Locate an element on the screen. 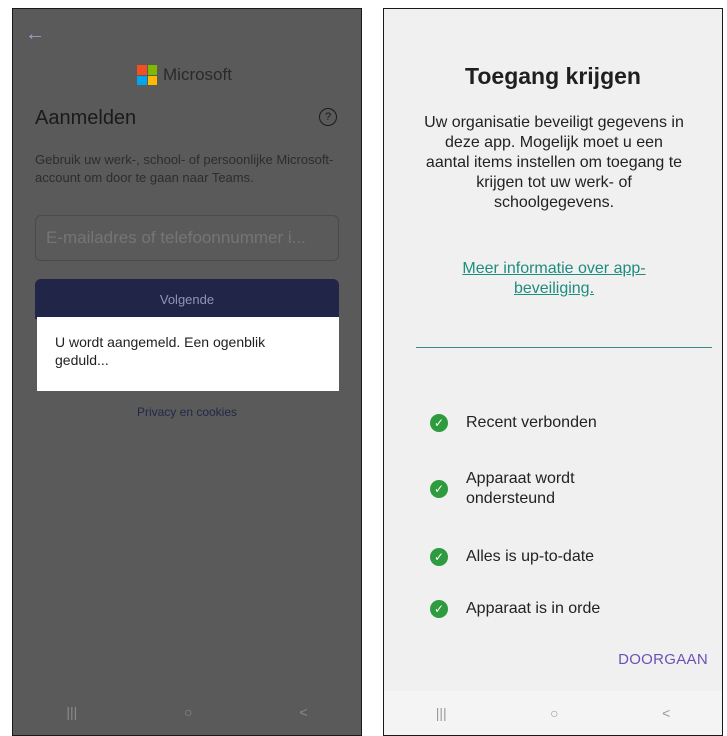  check-label: Apparaat wordt ondersteund is located at coordinates (520, 488).